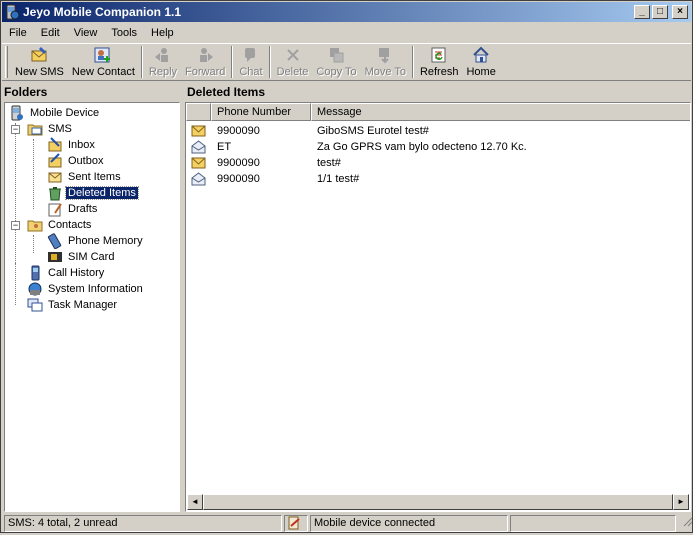 This screenshot has height=535, width=693. I want to click on tree-label: Contacts, so click(70, 225).